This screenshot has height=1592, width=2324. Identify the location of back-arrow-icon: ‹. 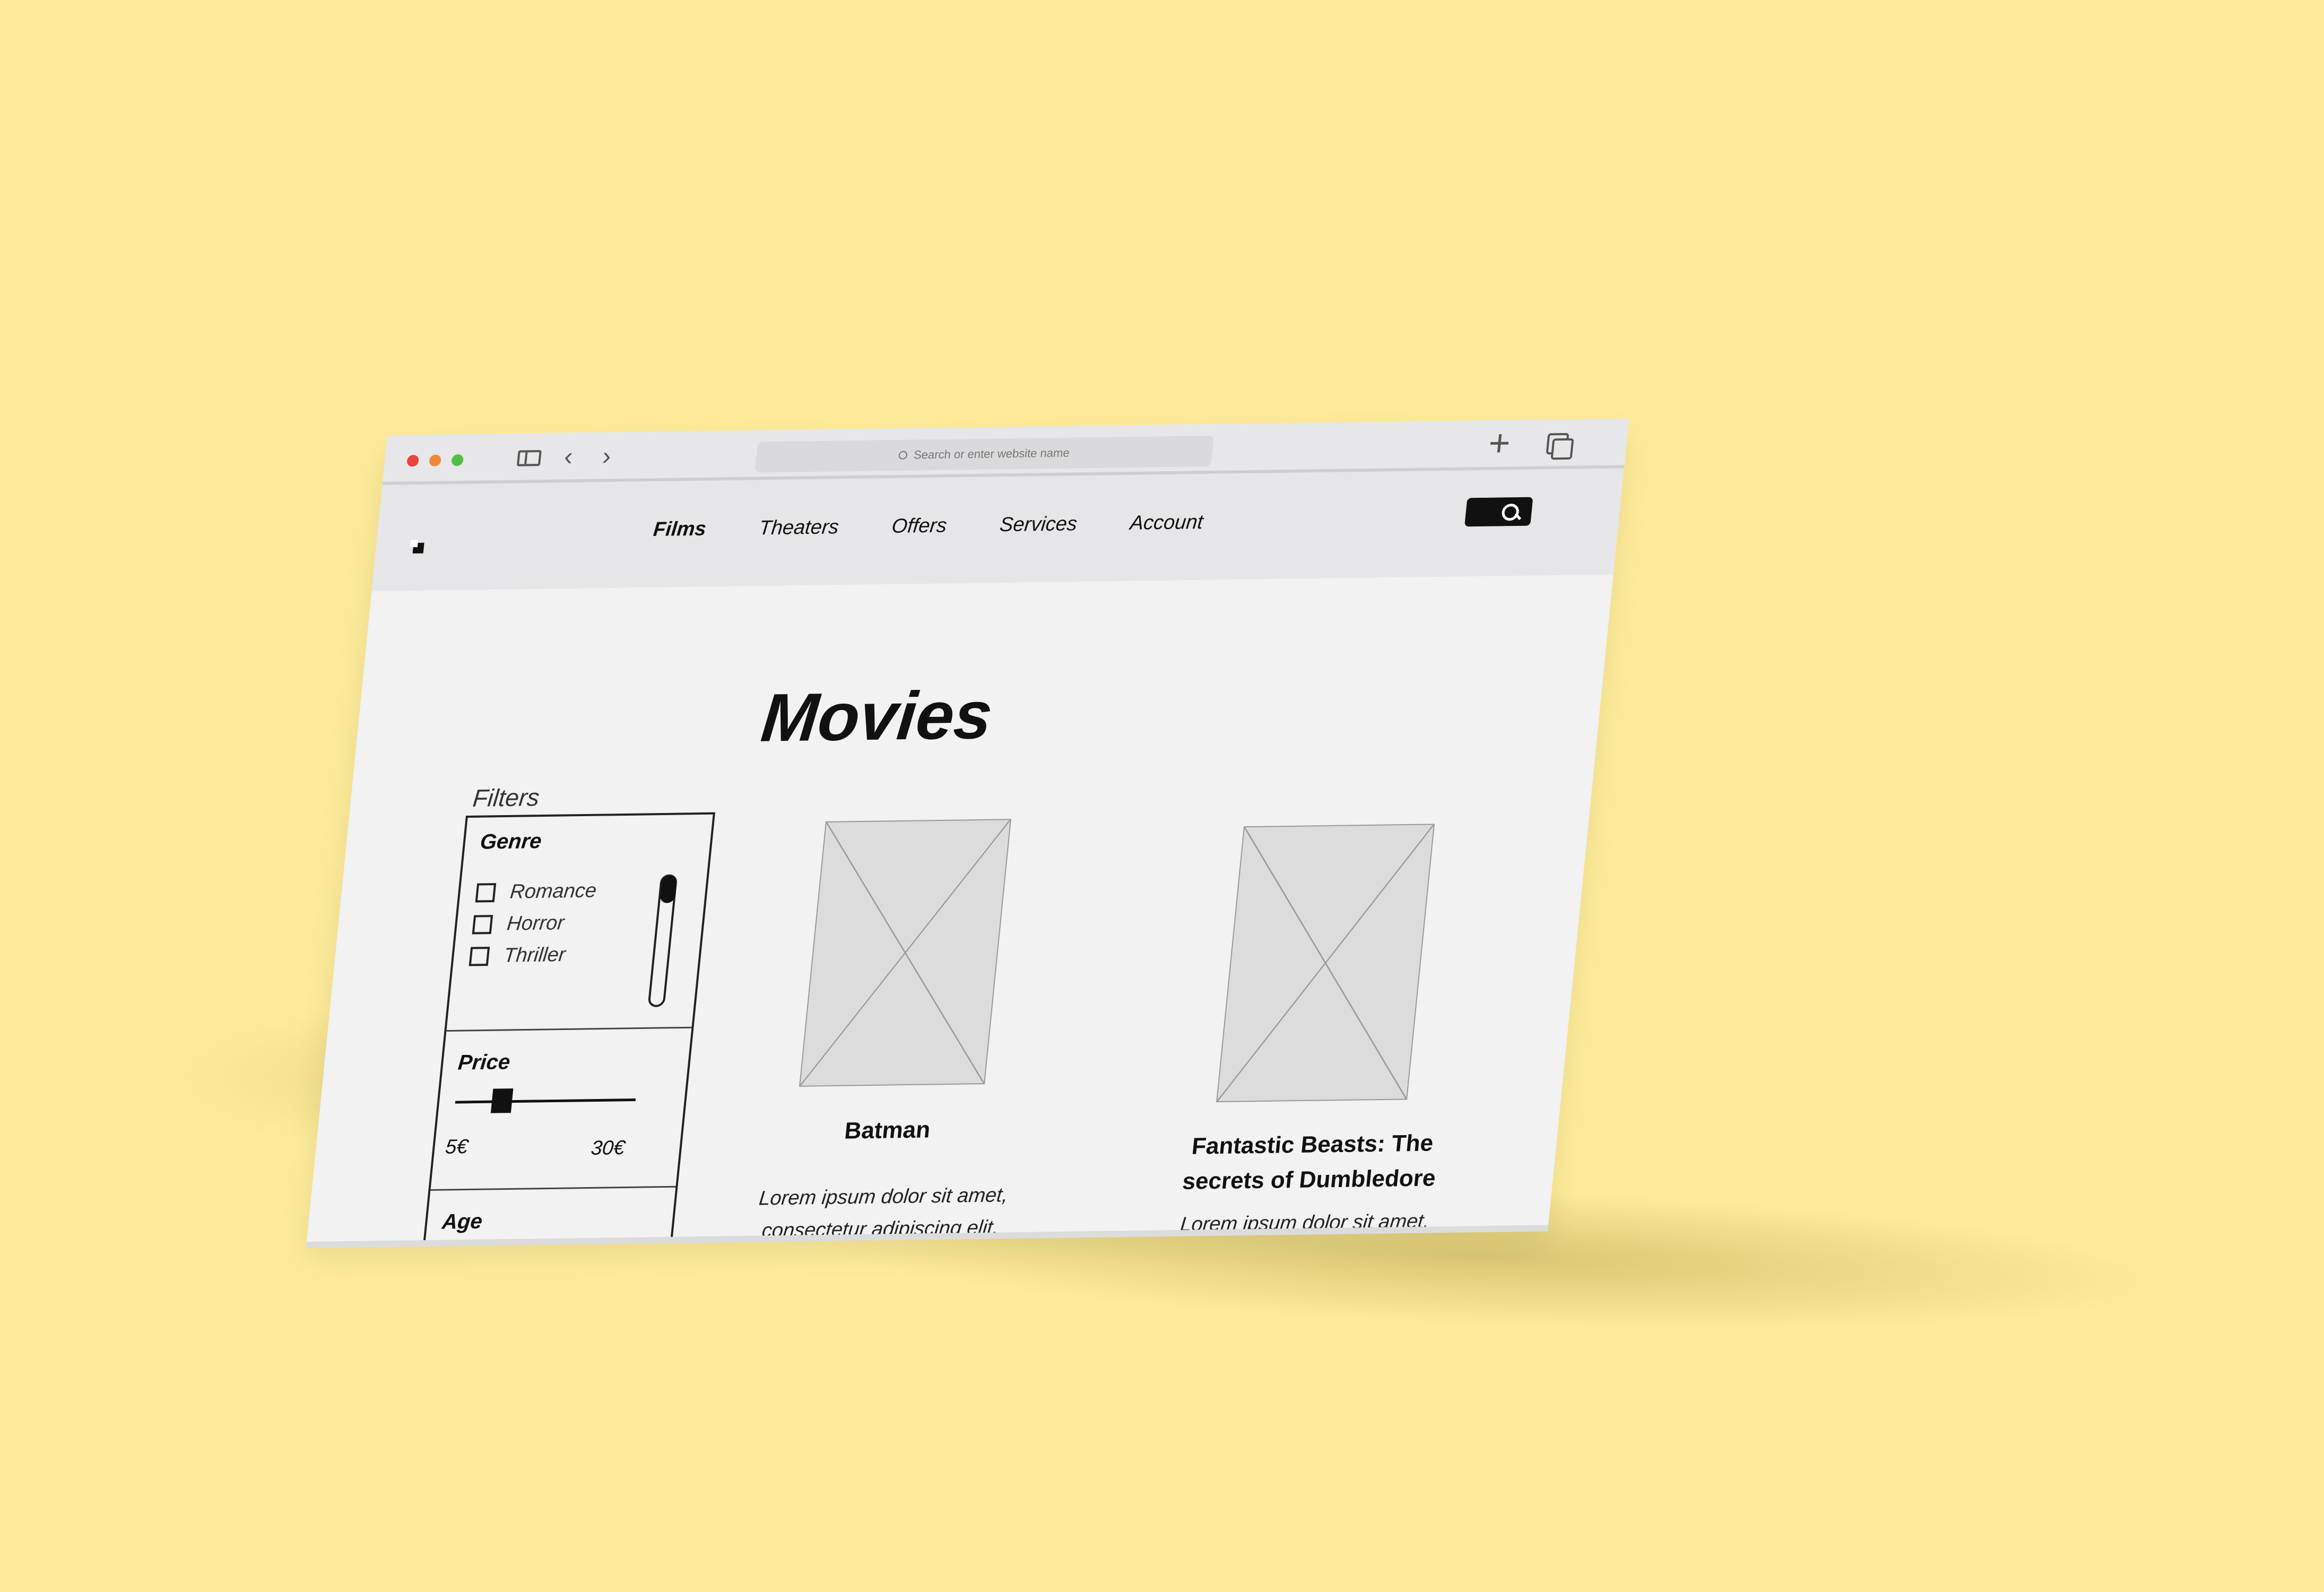
(568, 457).